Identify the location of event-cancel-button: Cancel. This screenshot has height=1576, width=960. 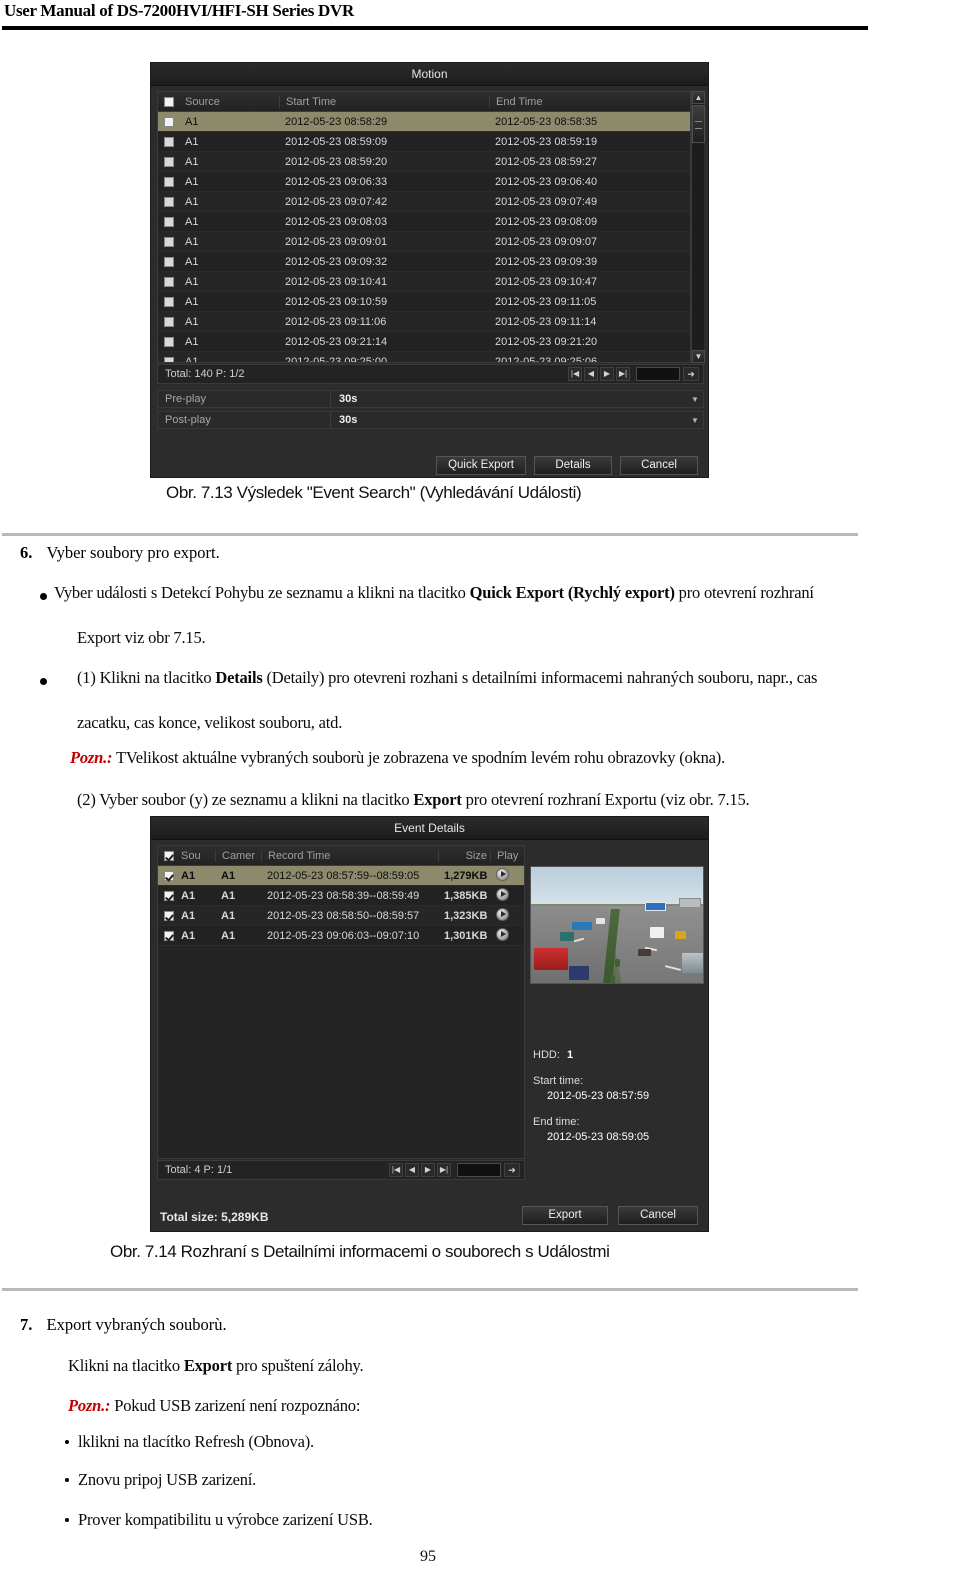
(658, 1215).